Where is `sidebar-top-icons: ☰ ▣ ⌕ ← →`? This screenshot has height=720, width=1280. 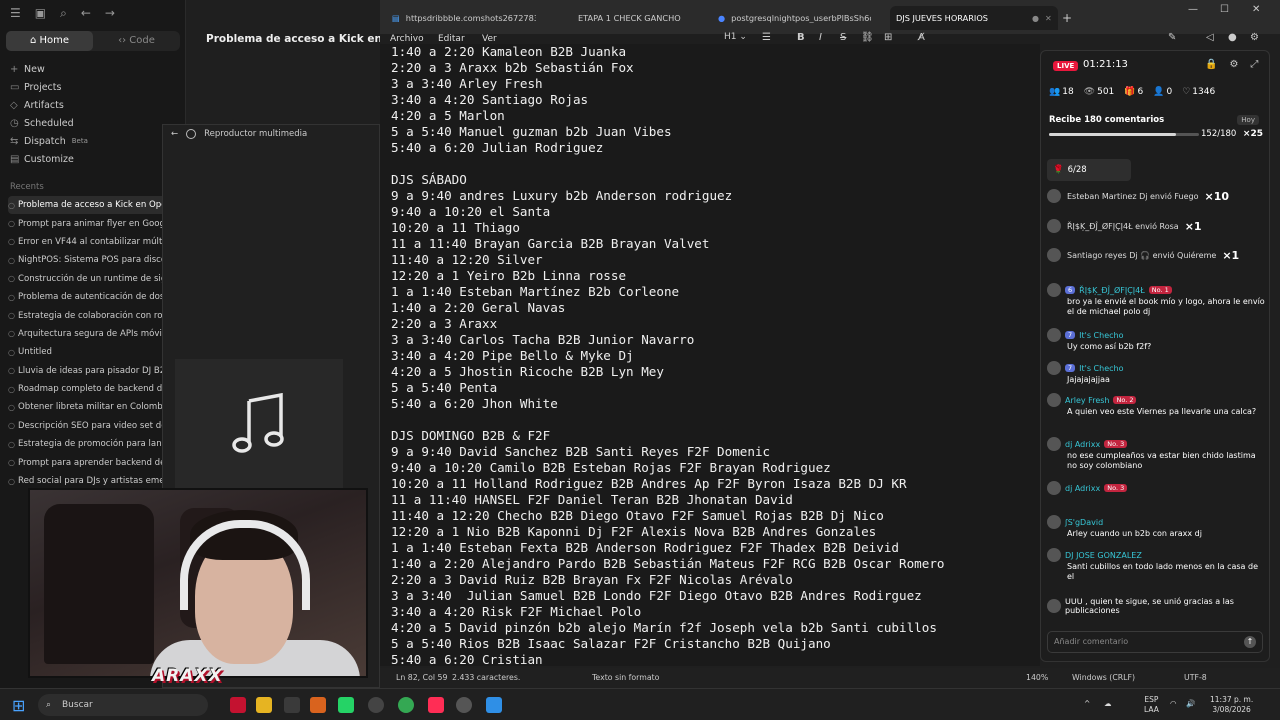
sidebar-top-icons: ☰ ▣ ⌕ ← → is located at coordinates (62, 13).